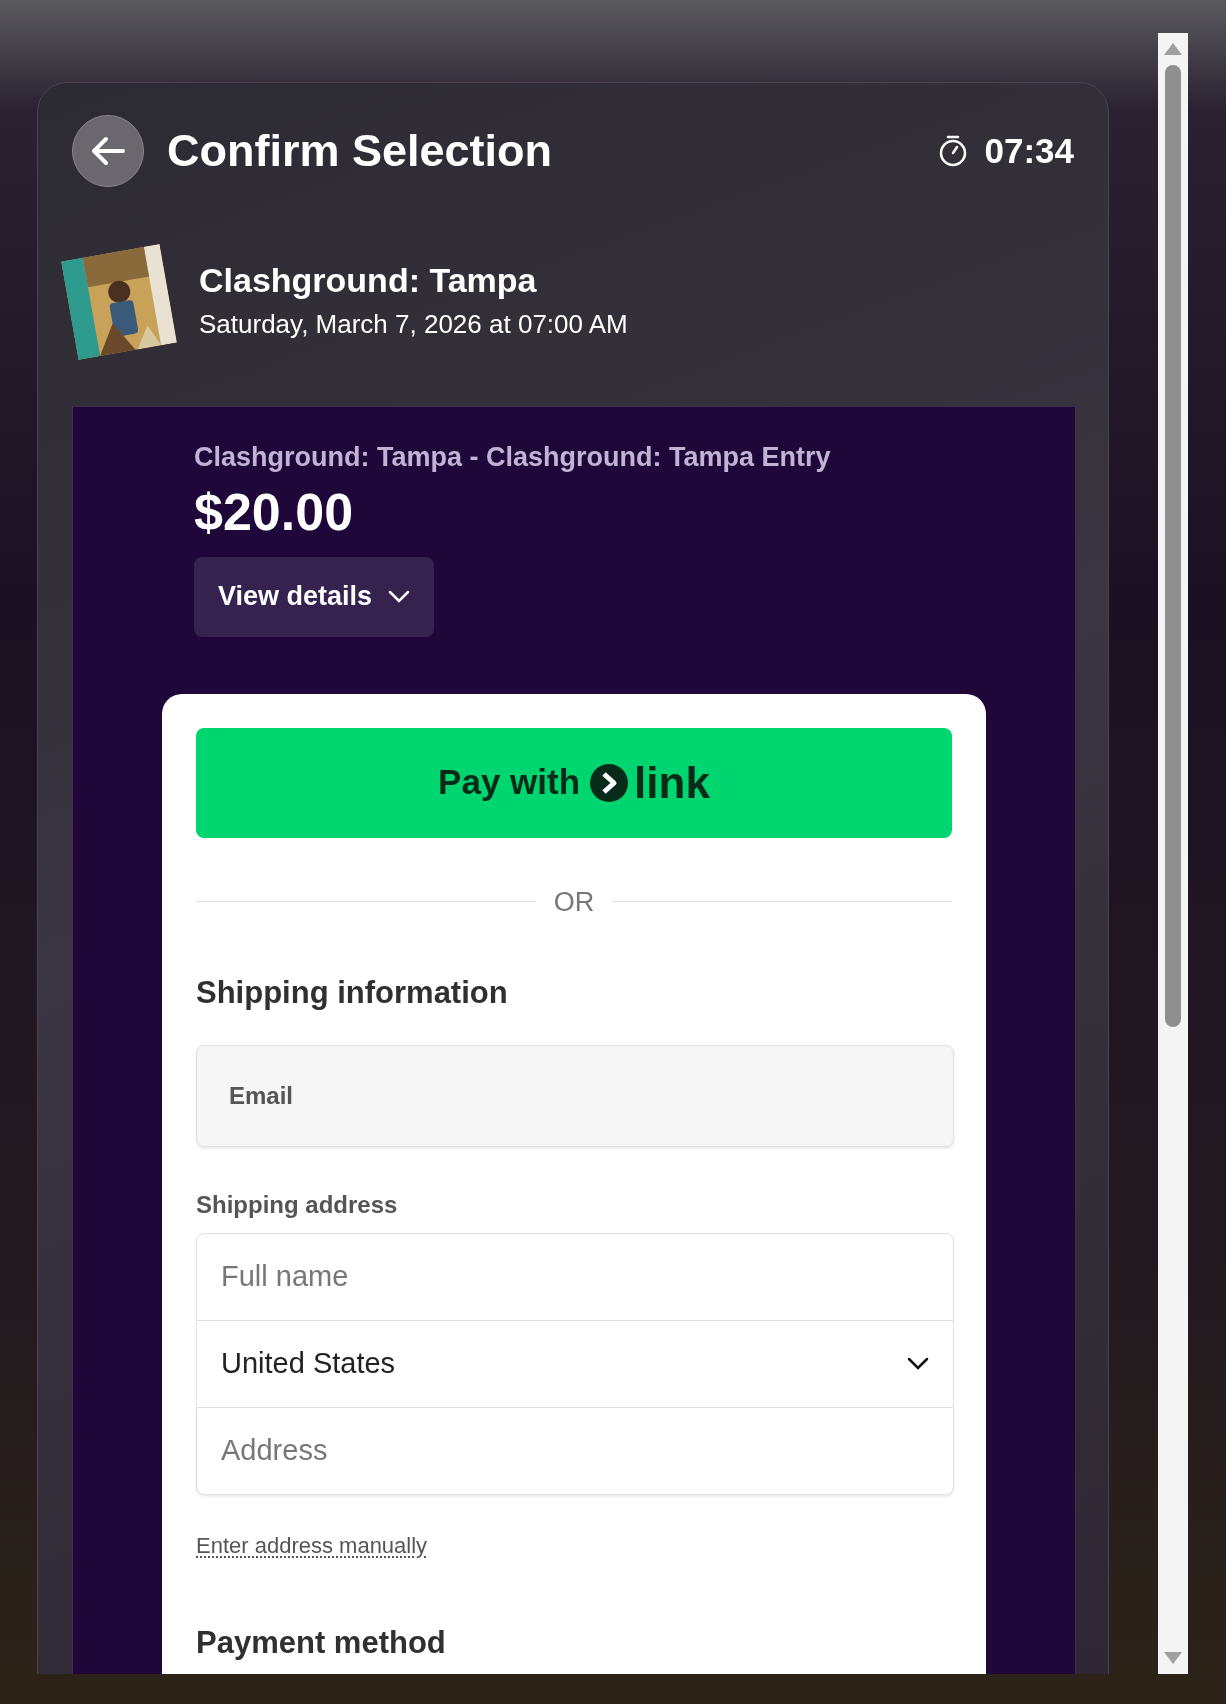 The image size is (1226, 1704). I want to click on back-arrow-icon, so click(108, 151).